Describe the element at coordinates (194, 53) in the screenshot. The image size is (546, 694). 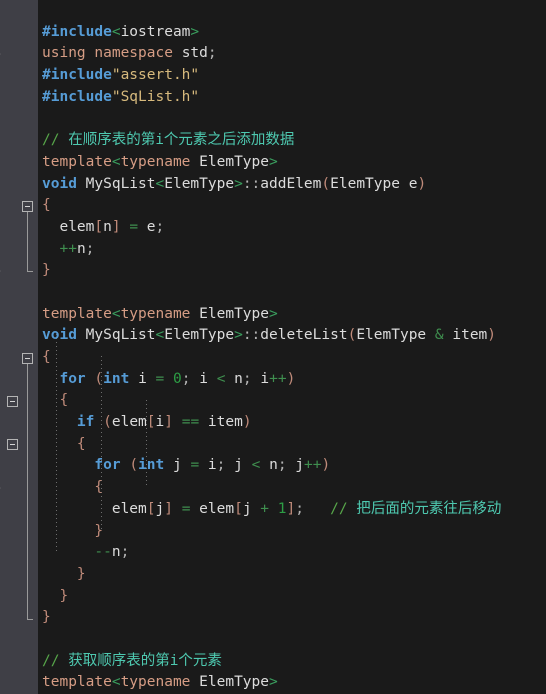
I see `code-token-pl: std` at that location.